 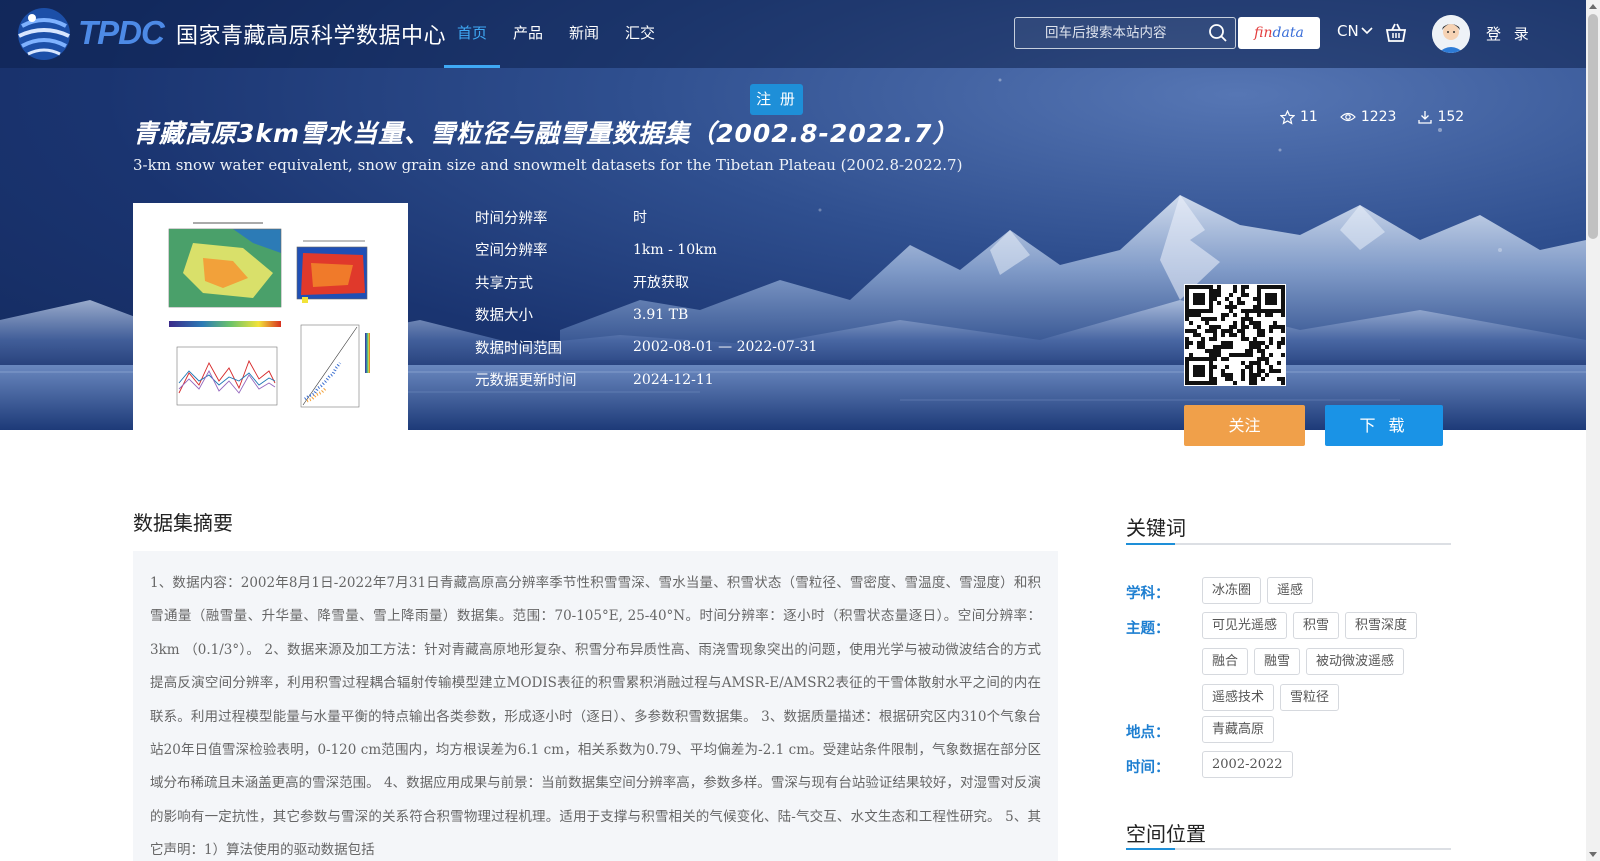 I want to click on downloads-count: 152, so click(x=1451, y=117).